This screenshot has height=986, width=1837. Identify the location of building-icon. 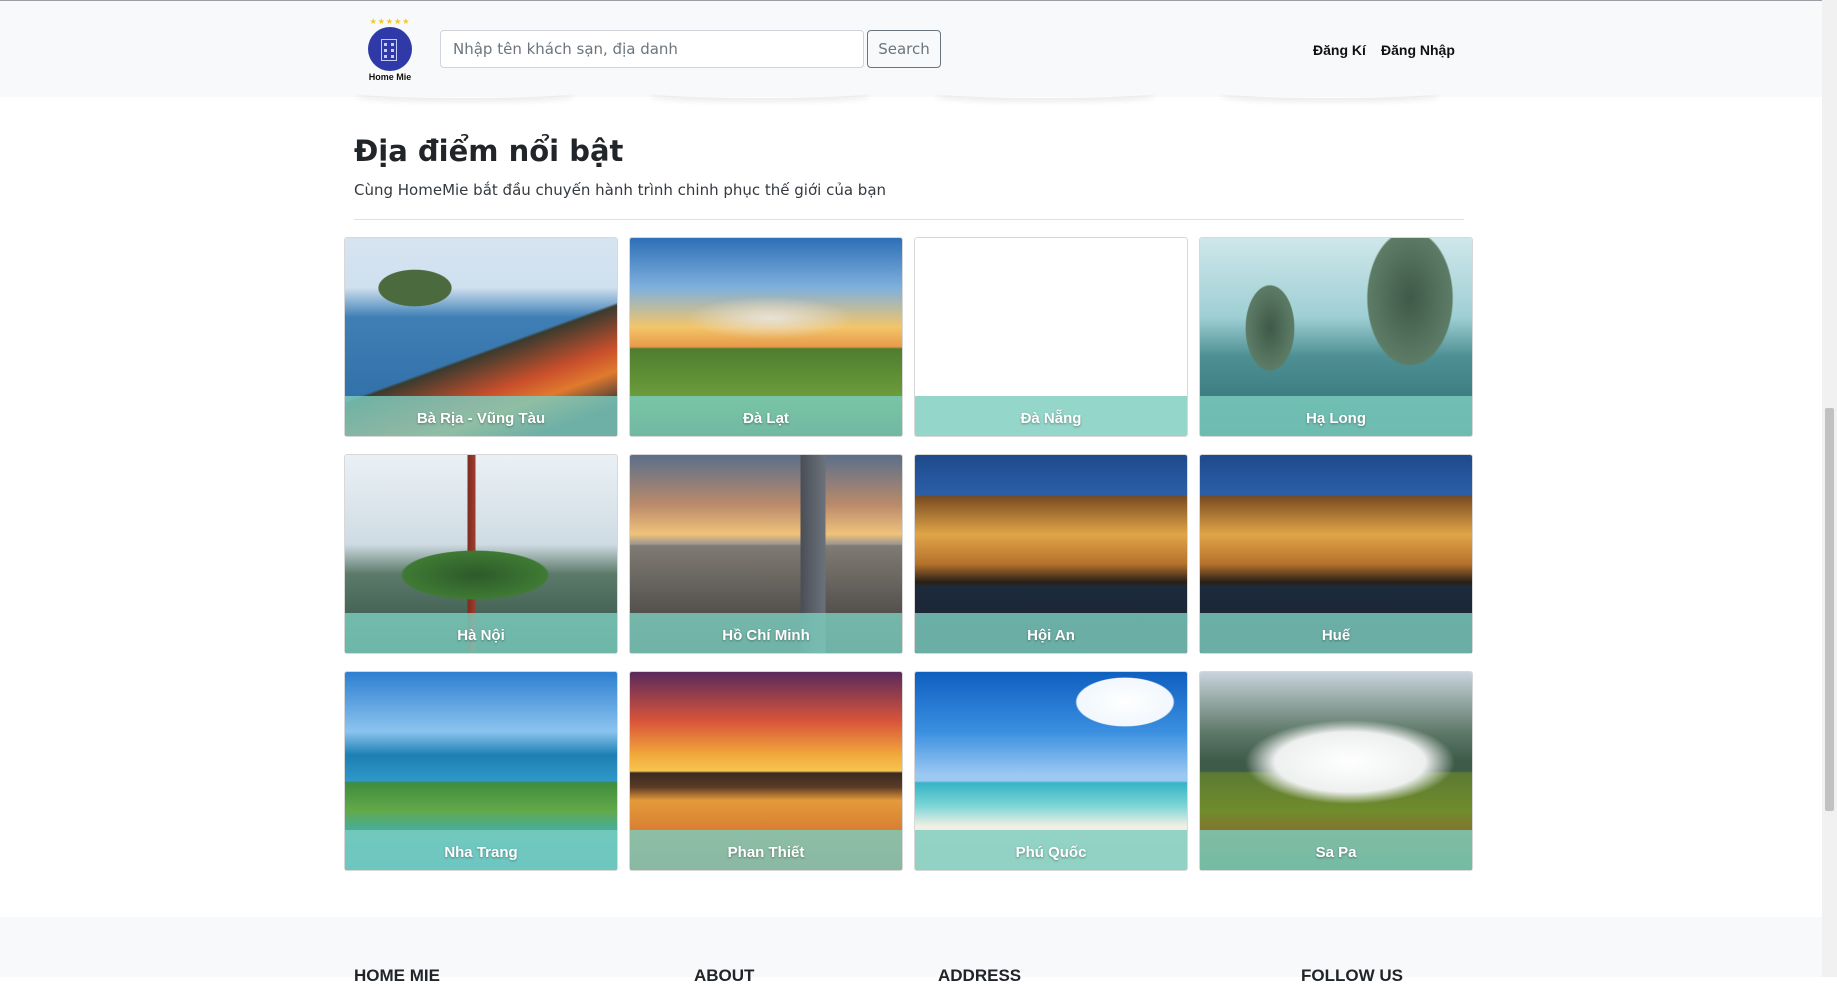
(389, 50).